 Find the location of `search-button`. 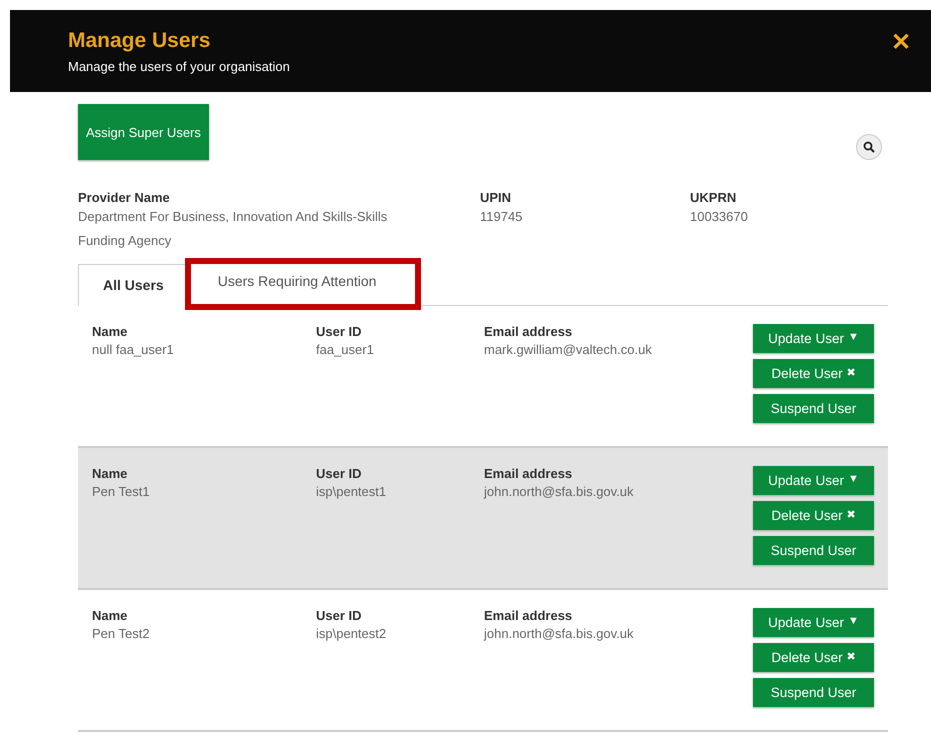

search-button is located at coordinates (869, 147).